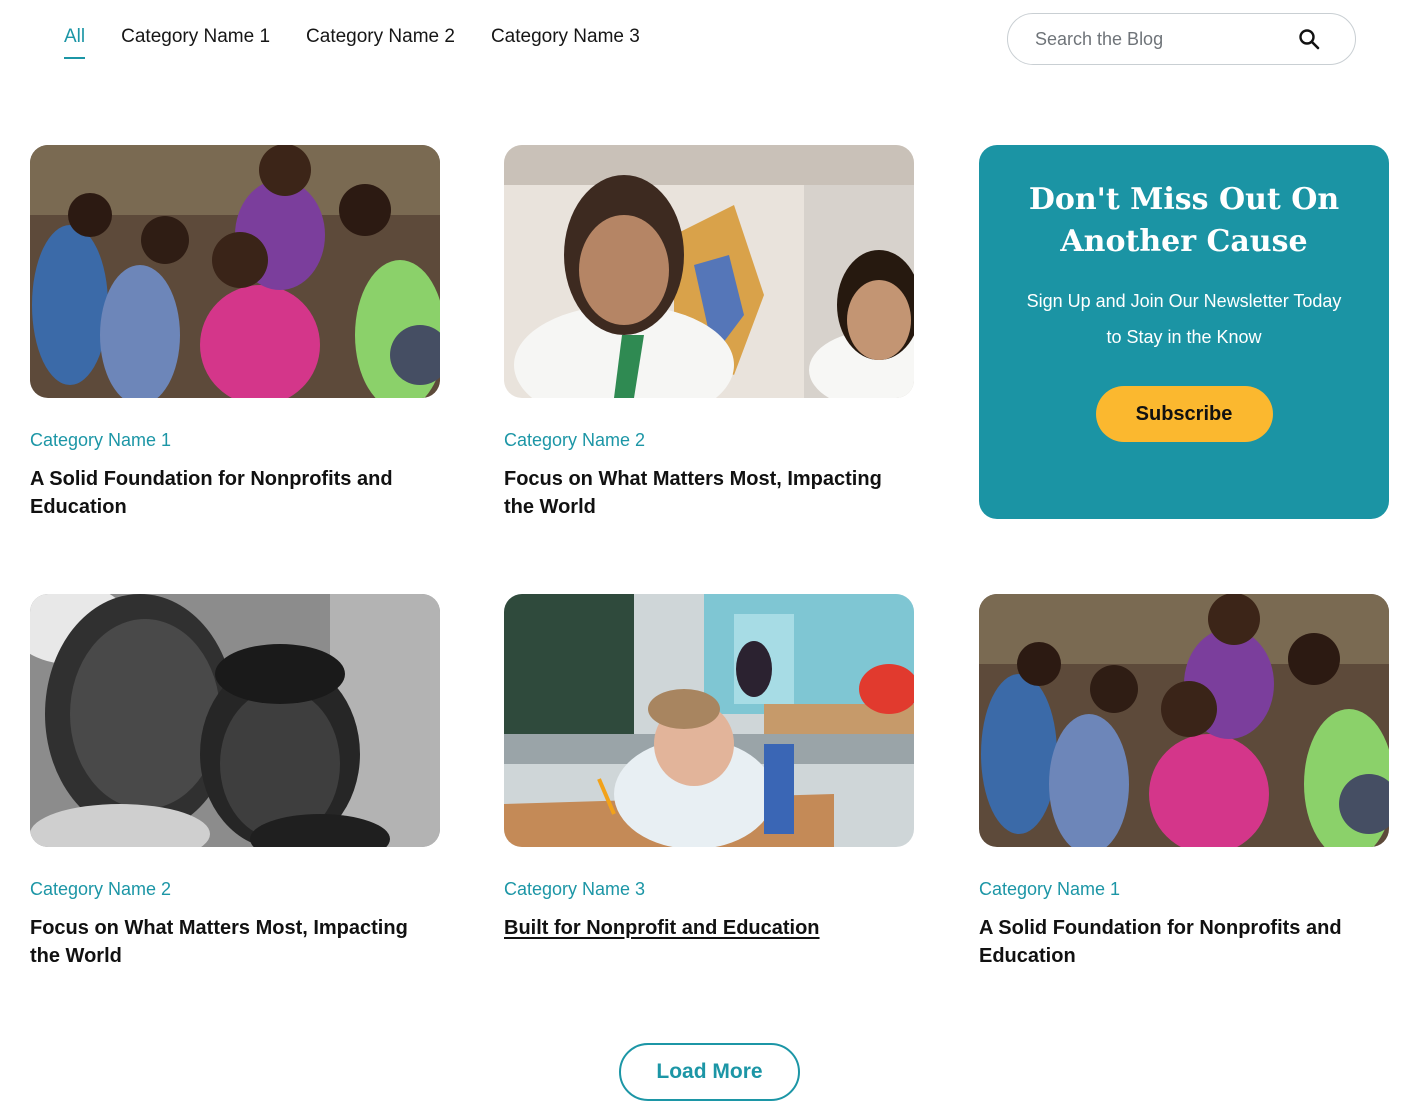 The height and width of the screenshot is (1118, 1424). Describe the element at coordinates (709, 271) in the screenshot. I see `smiling-students-photo` at that location.